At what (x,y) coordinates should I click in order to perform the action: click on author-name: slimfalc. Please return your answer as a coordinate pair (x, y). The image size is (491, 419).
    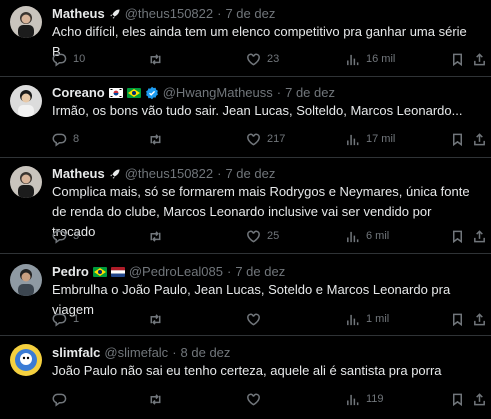
    Looking at the image, I should click on (76, 352).